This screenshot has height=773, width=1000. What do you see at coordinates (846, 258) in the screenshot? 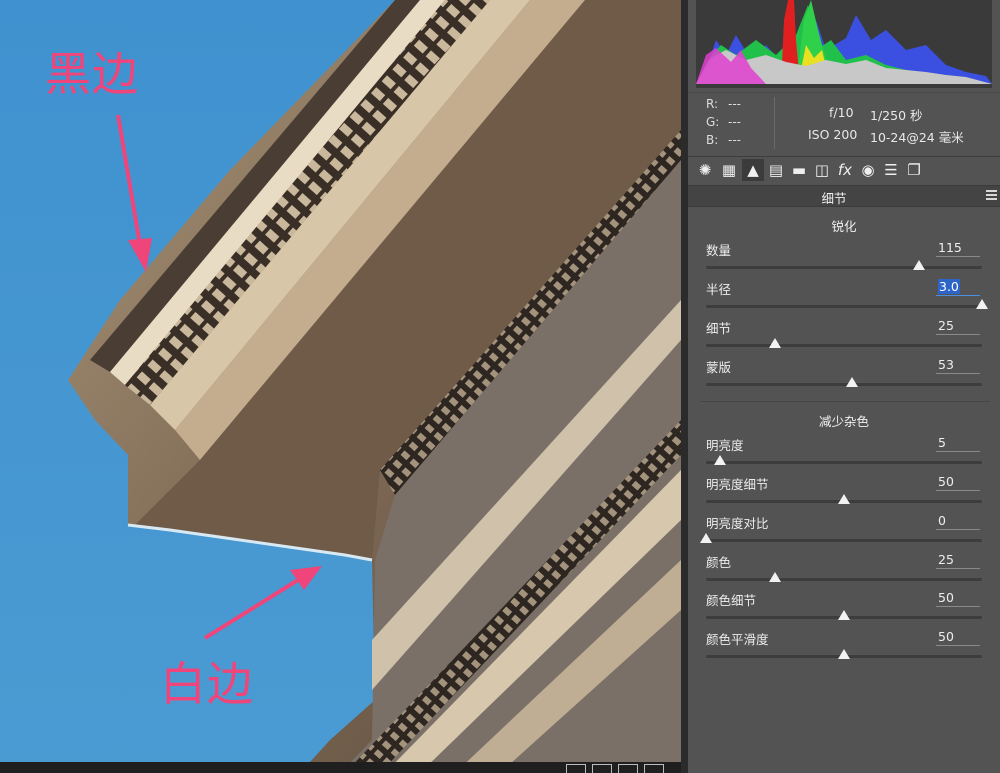
I see `slider-amount: 数量 115` at bounding box center [846, 258].